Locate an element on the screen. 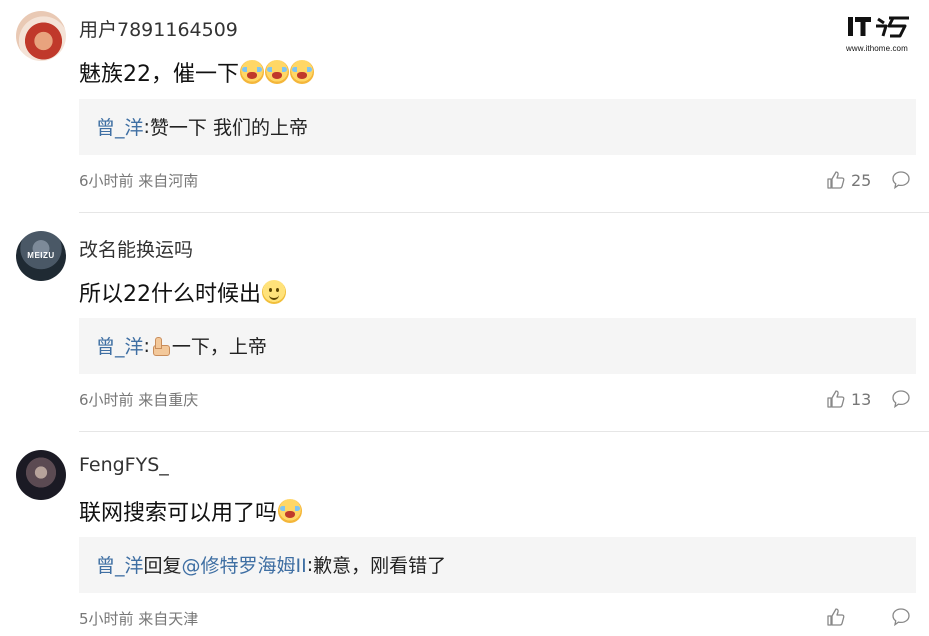 This screenshot has width=929, height=636. like-button: 13 is located at coordinates (848, 399).